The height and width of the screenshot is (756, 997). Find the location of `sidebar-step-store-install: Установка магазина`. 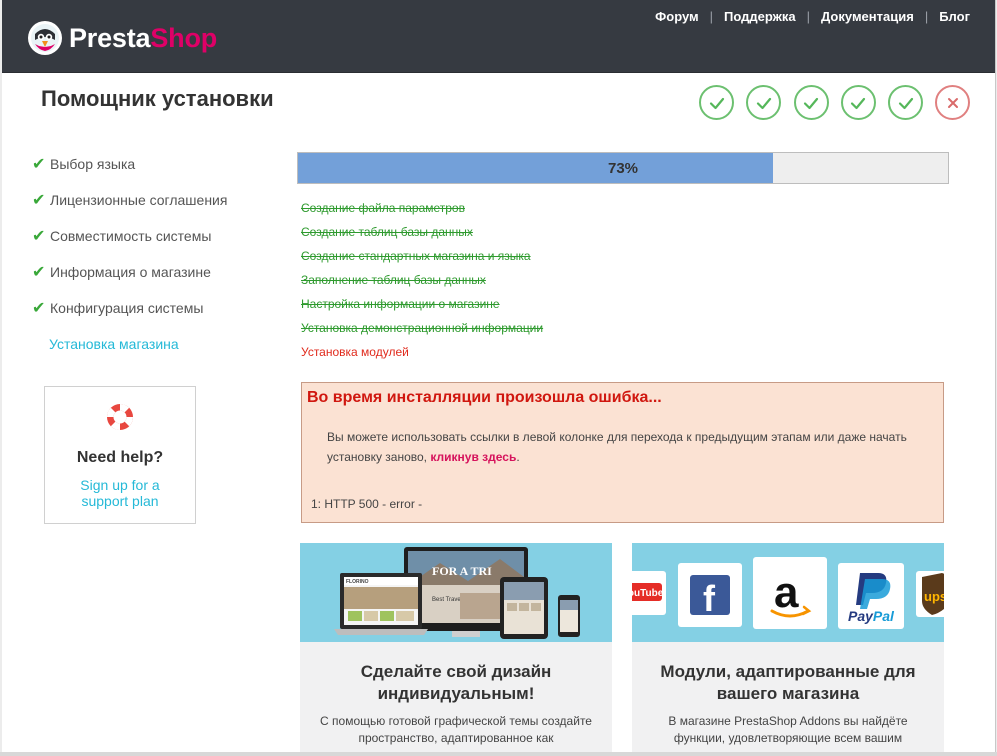

sidebar-step-store-install: Установка магазина is located at coordinates (114, 344).